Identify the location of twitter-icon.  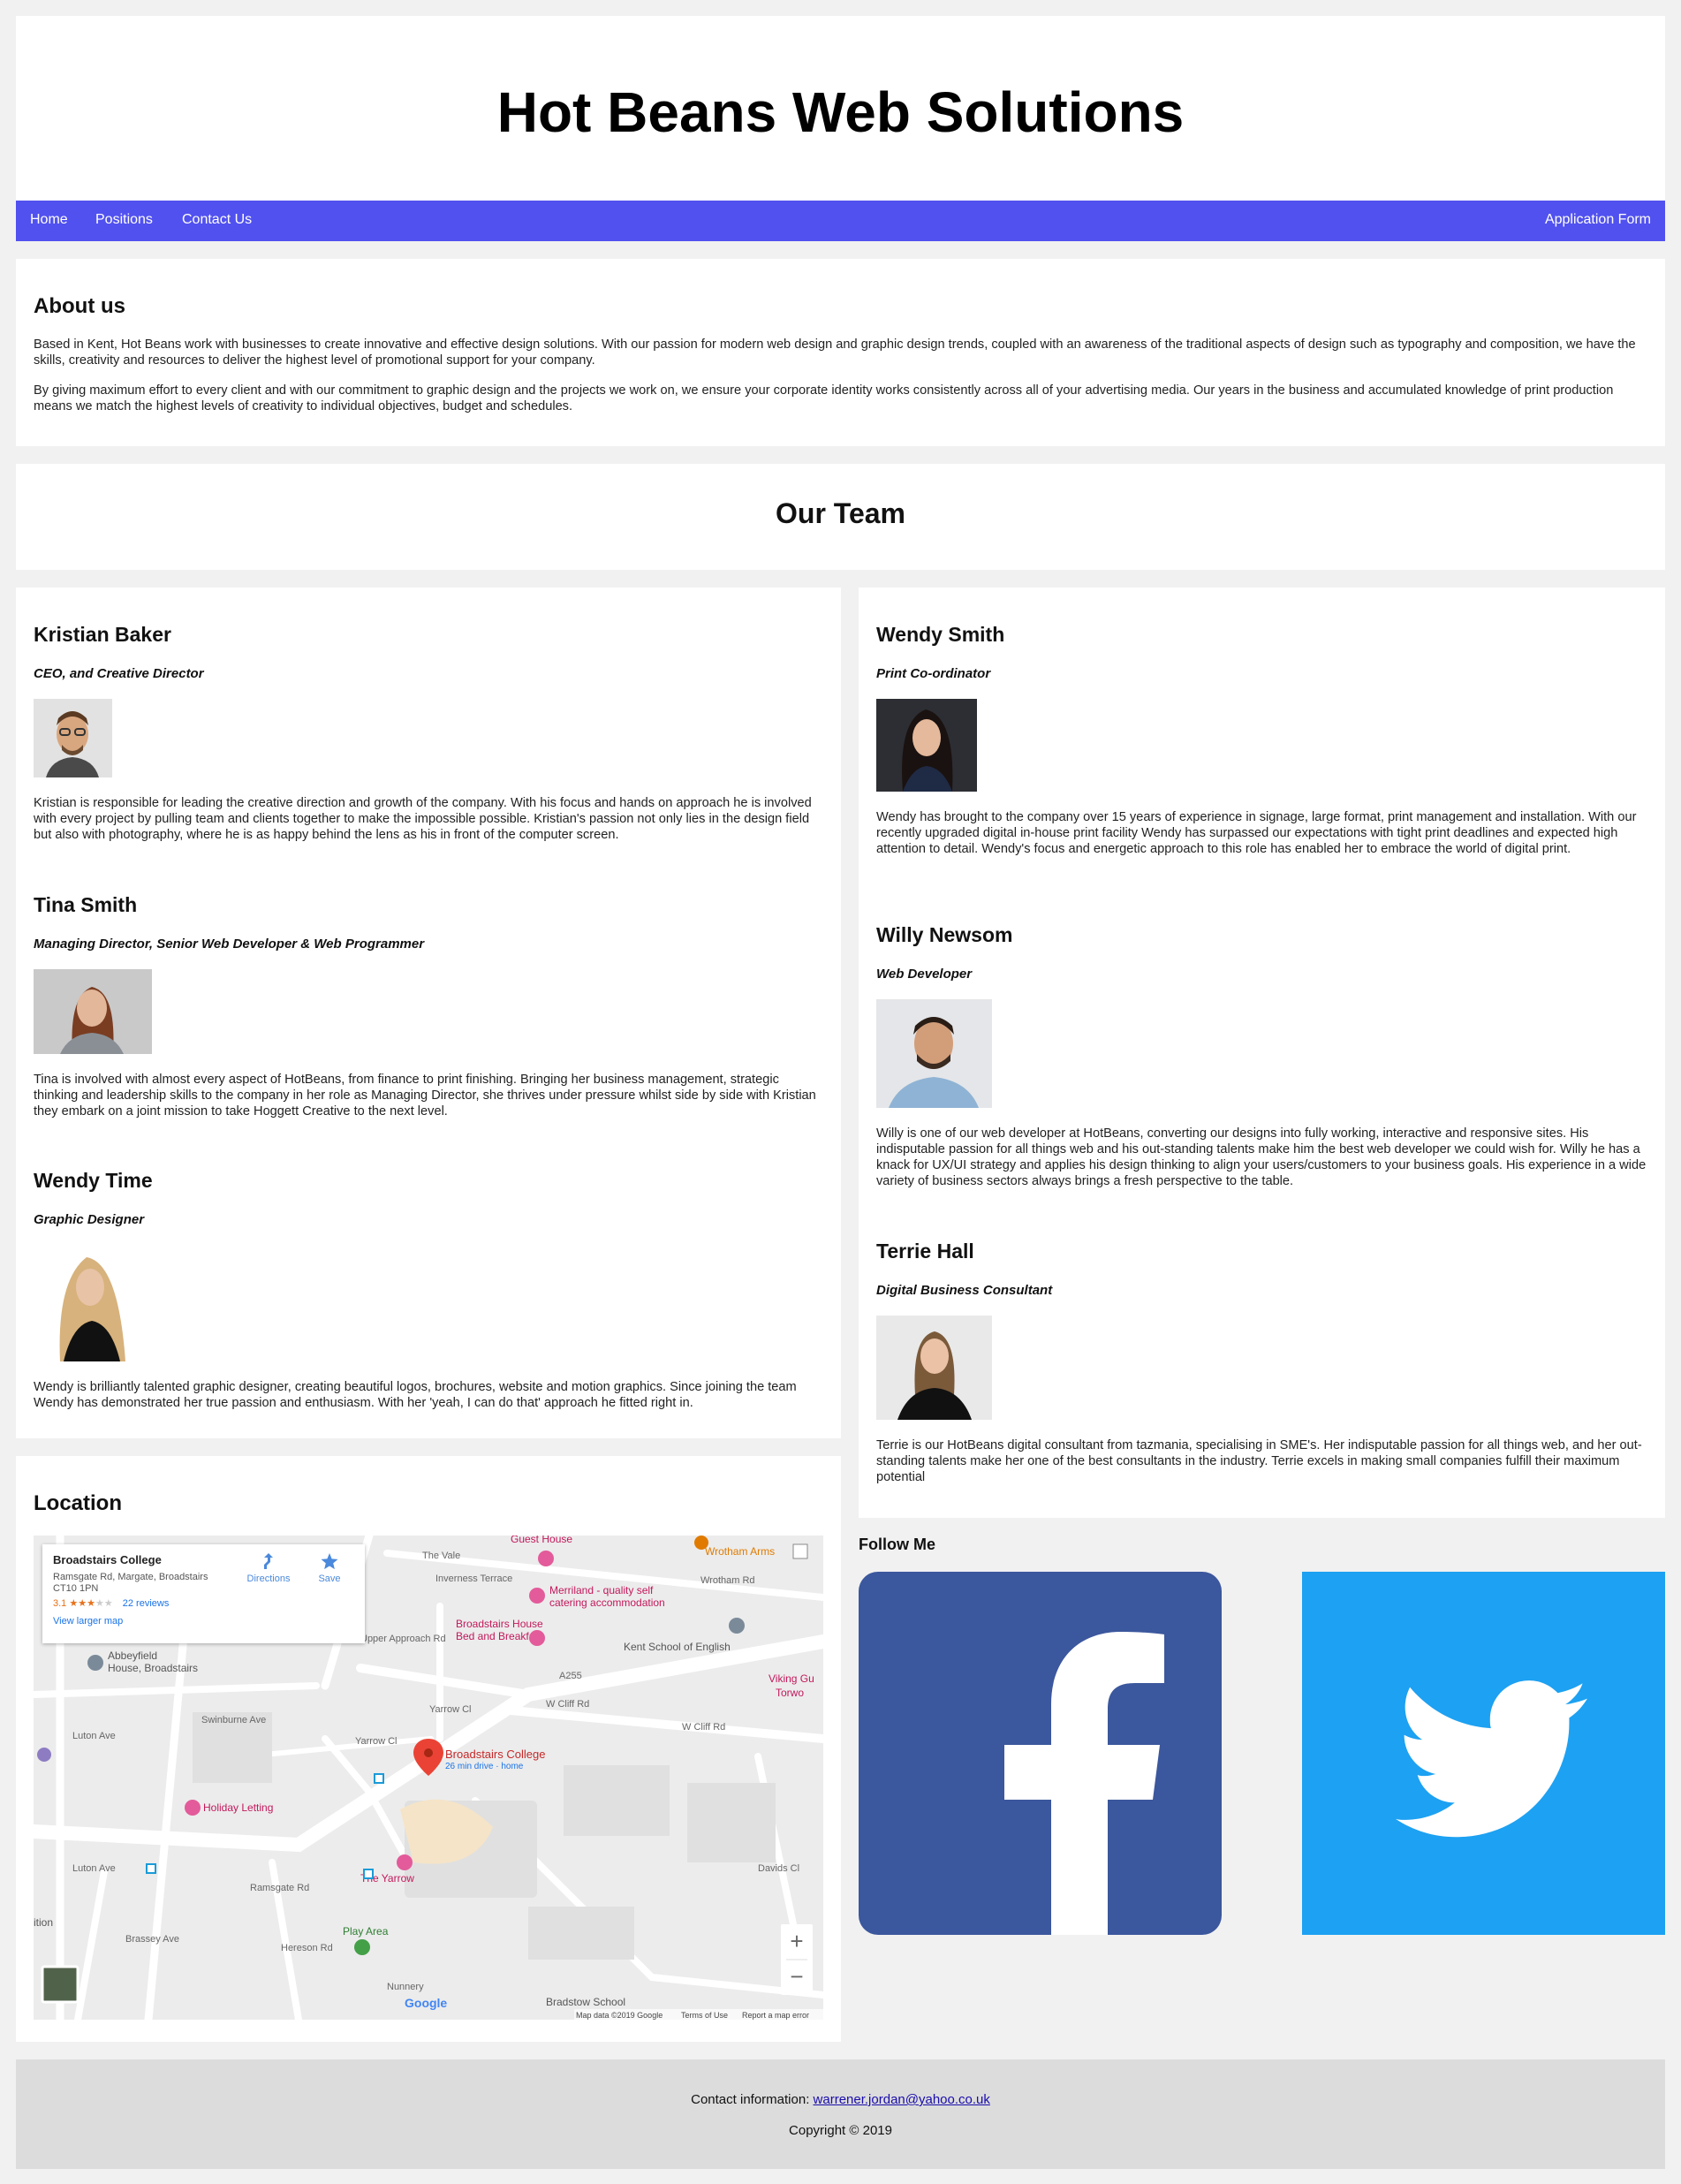
(1483, 1754).